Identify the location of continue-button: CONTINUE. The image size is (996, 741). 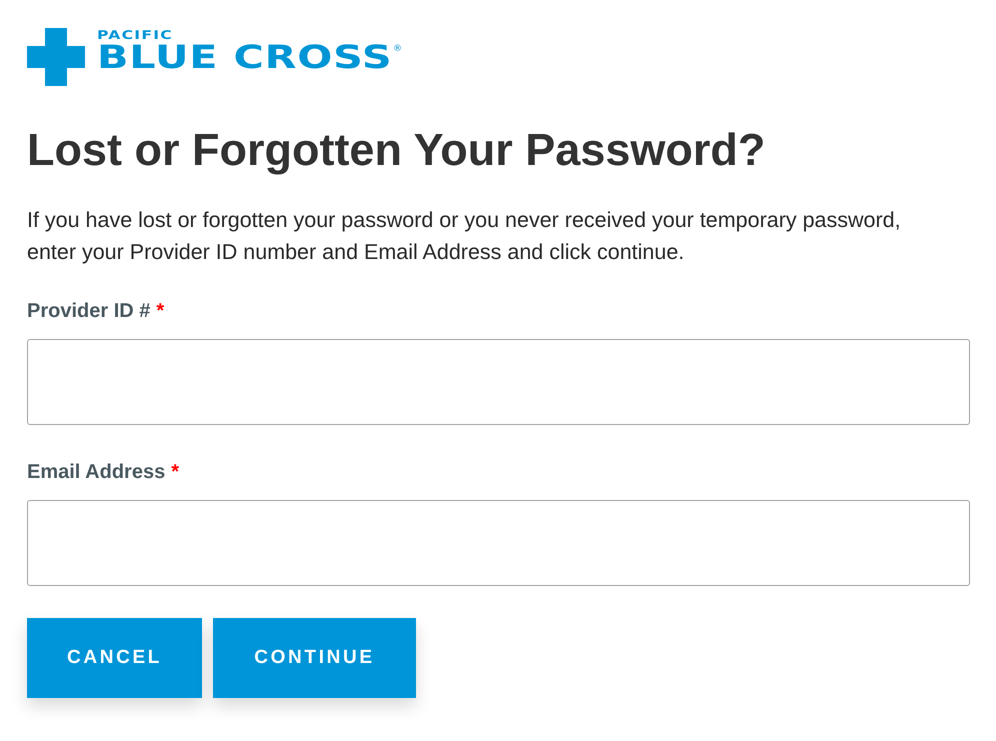
(314, 658).